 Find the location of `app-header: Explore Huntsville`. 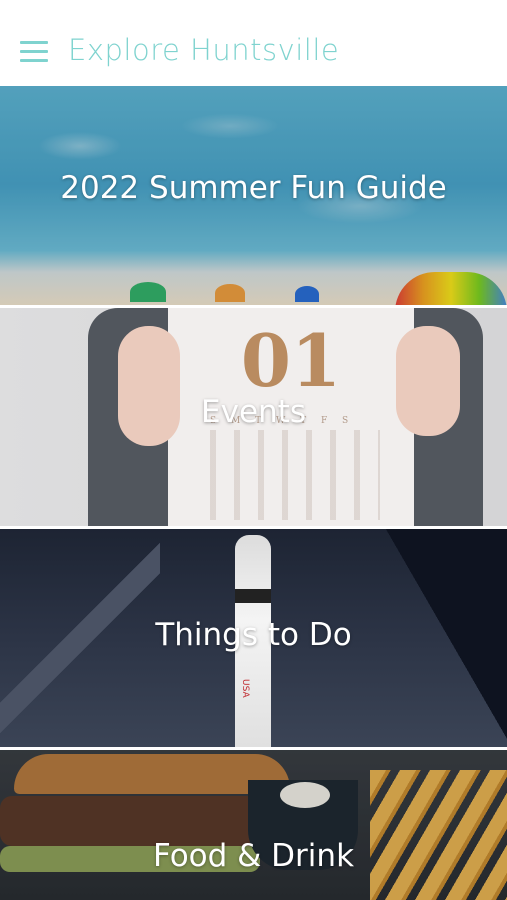

app-header: Explore Huntsville is located at coordinates (253, 43).